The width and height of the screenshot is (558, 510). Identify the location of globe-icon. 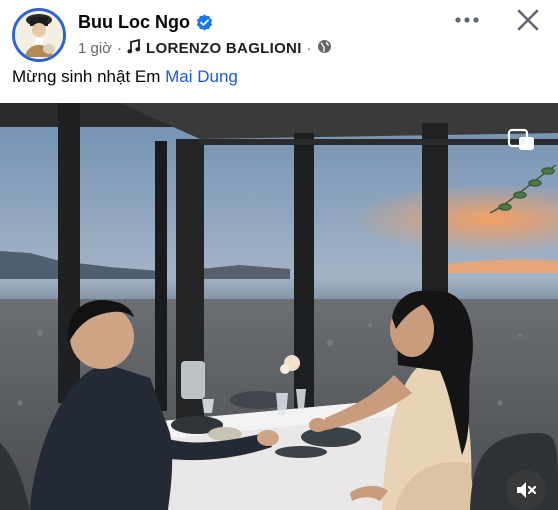
(324, 48).